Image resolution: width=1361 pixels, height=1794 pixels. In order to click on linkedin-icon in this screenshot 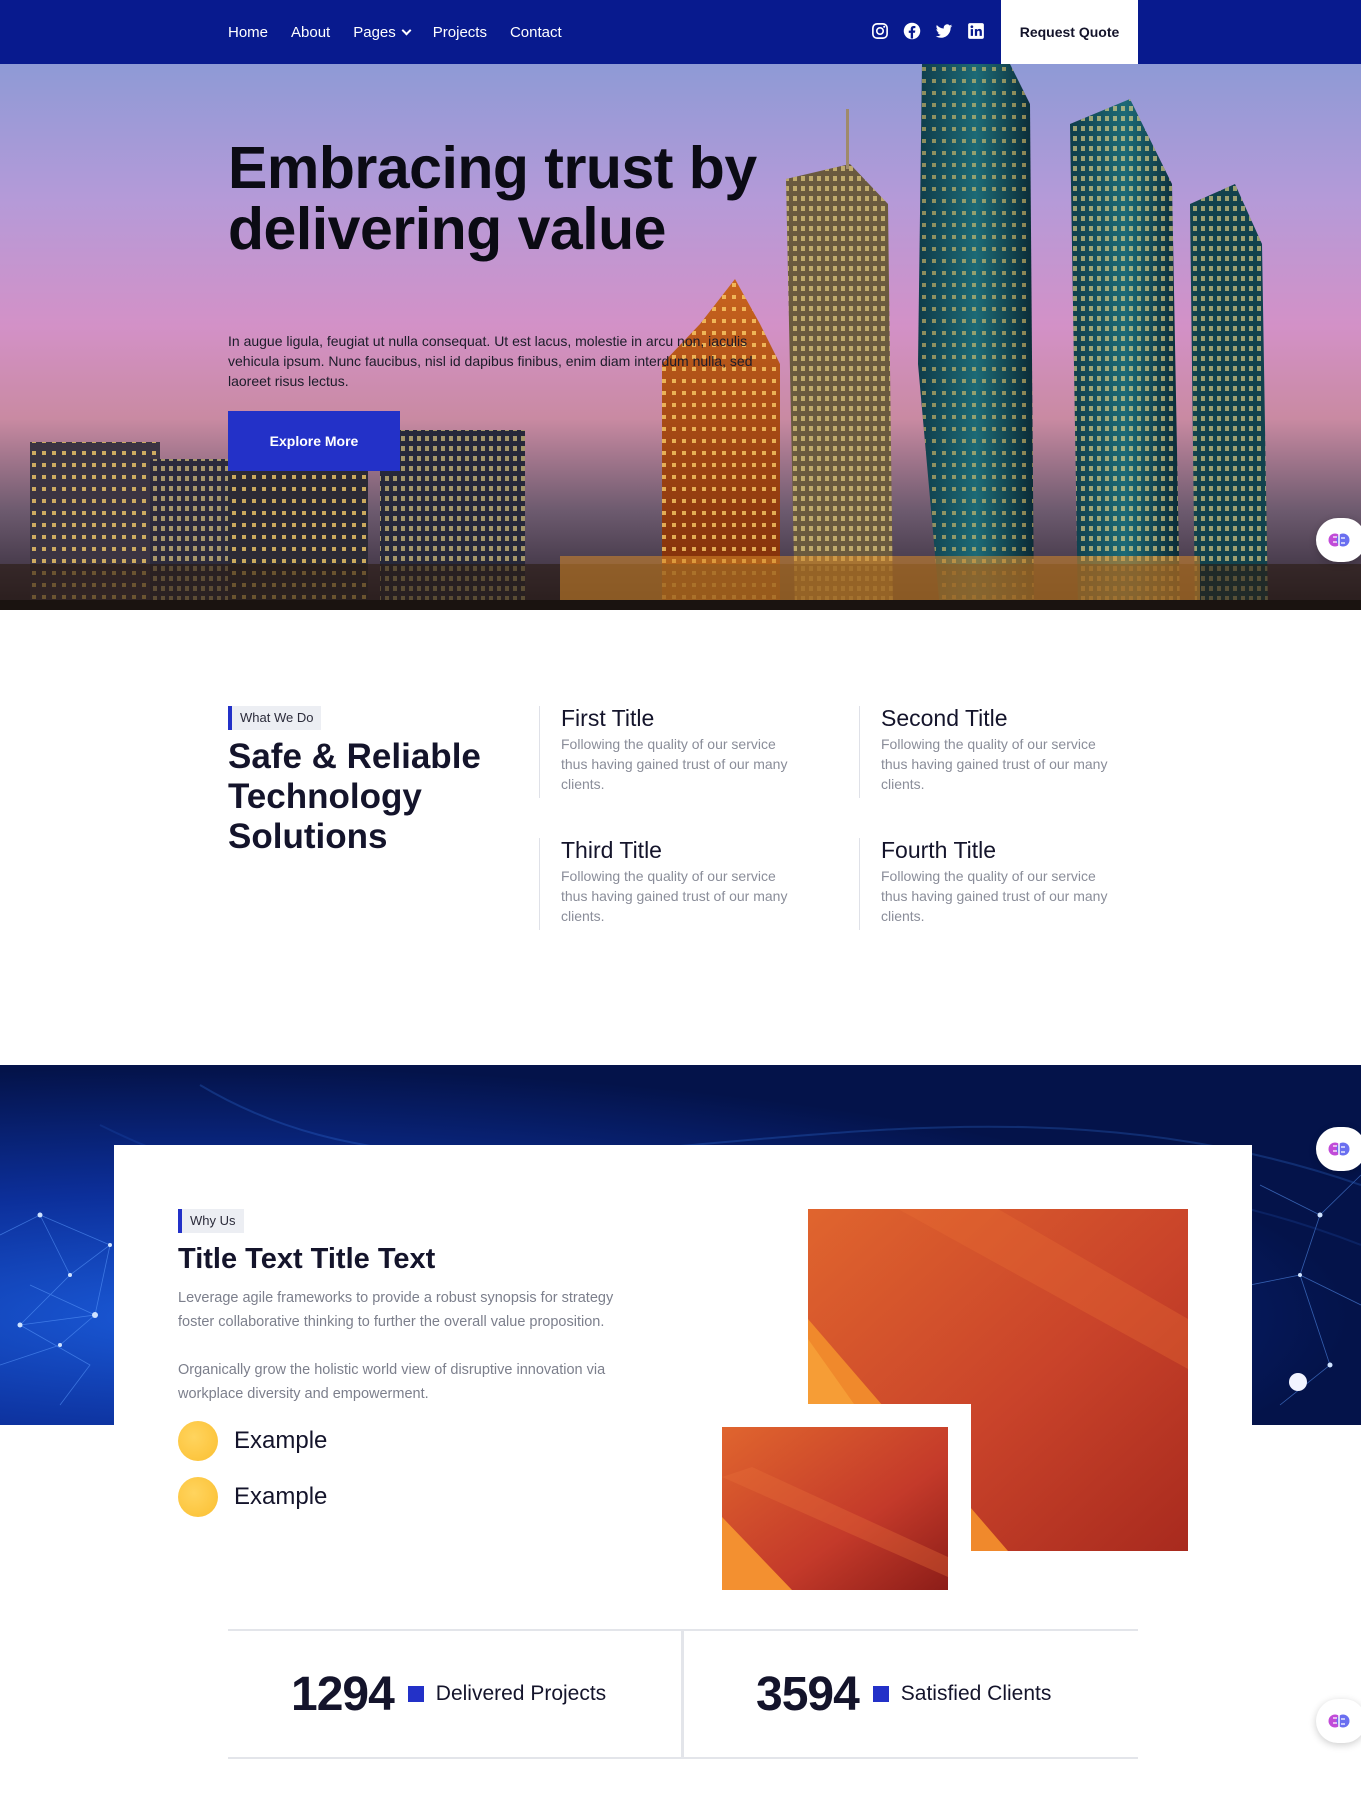, I will do `click(976, 31)`.